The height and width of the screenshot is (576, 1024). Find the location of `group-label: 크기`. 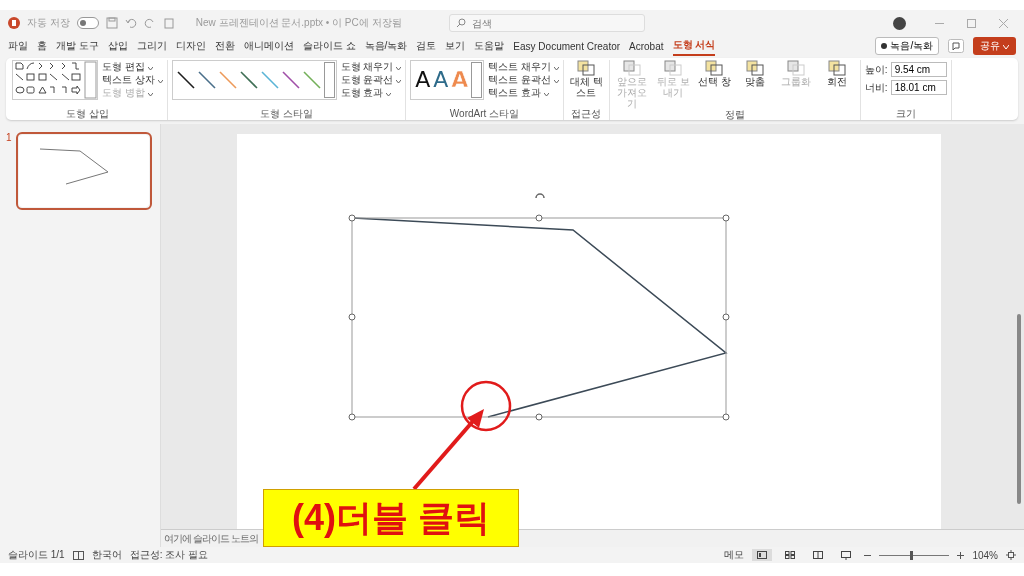

group-label: 크기 is located at coordinates (905, 114).